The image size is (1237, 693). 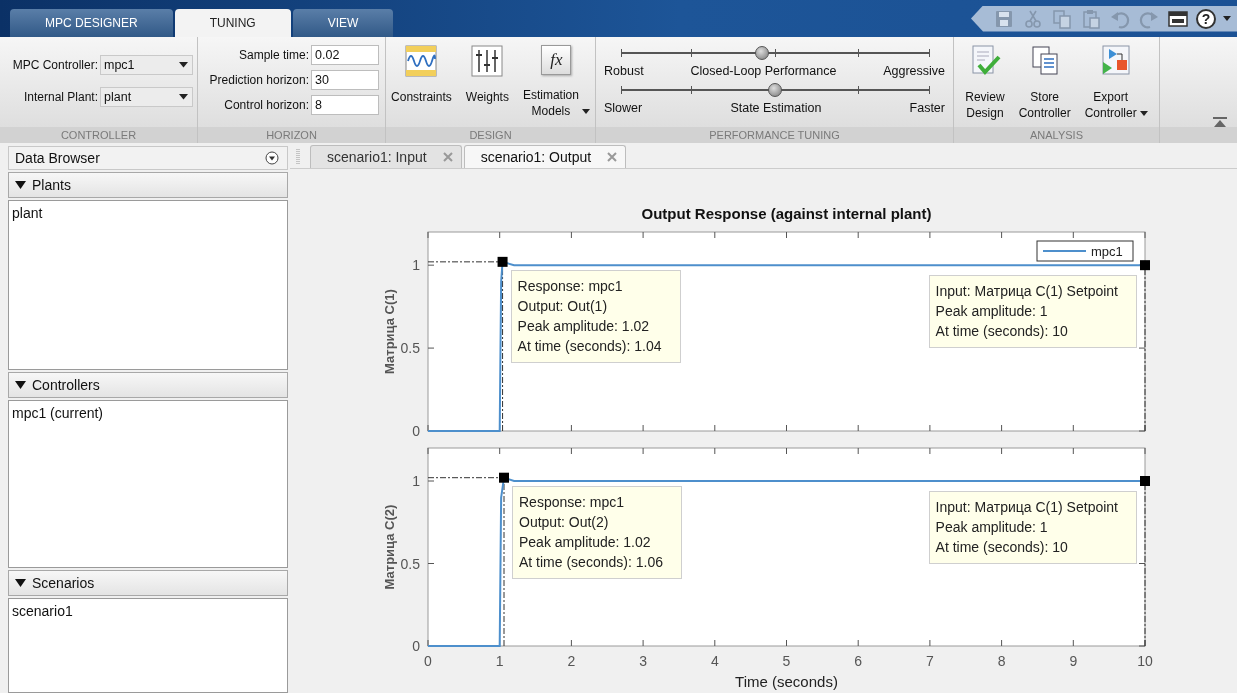 I want to click on dropdown: mpc1, so click(x=146, y=65).